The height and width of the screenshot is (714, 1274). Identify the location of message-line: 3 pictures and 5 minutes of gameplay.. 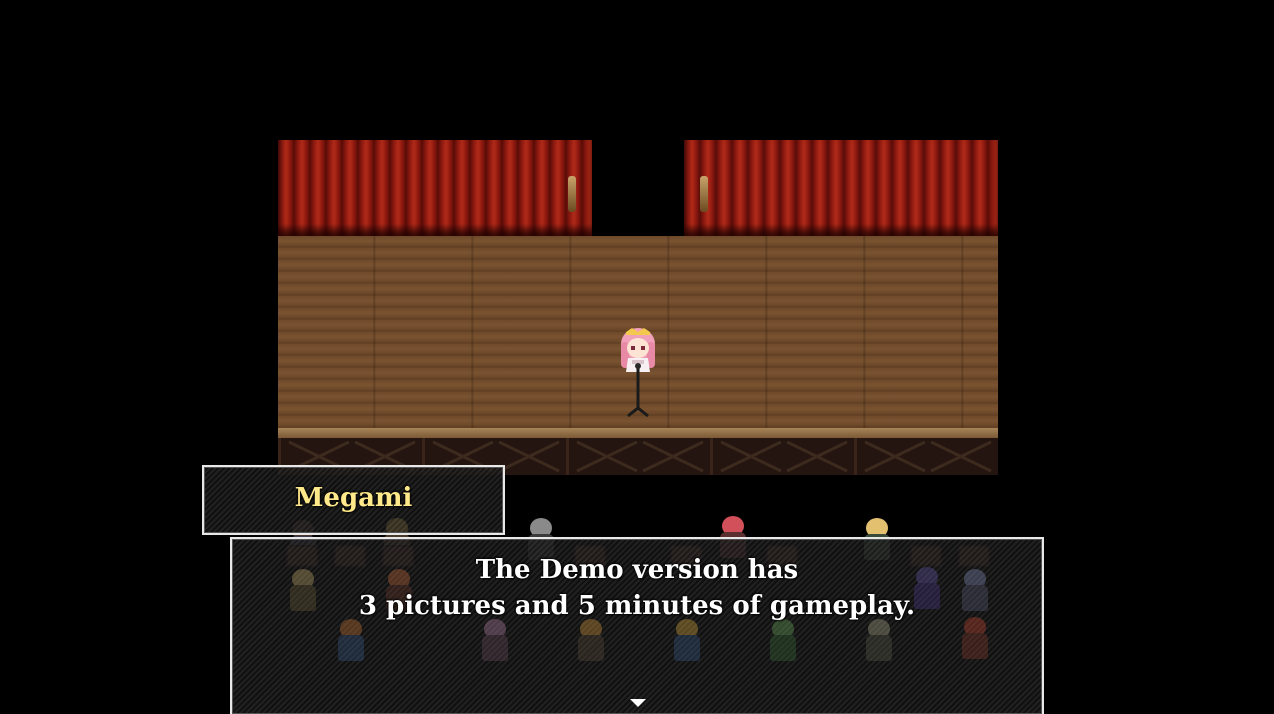
(637, 606).